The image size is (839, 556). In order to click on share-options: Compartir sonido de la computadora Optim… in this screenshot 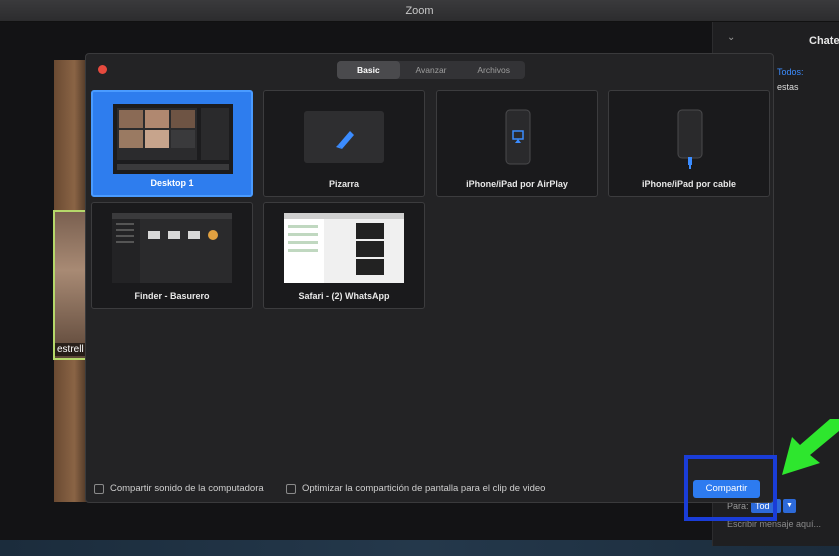, I will do `click(430, 491)`.